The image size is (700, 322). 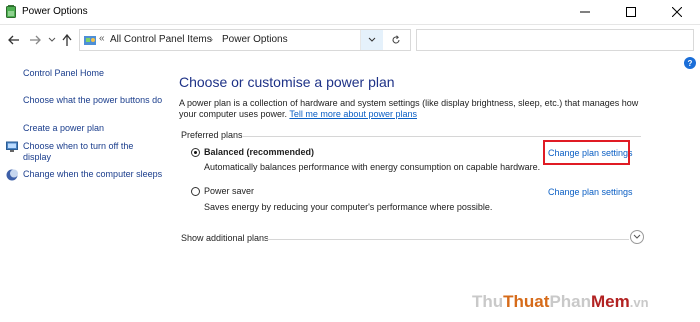 What do you see at coordinates (11, 11) in the screenshot?
I see `battery-icon` at bounding box center [11, 11].